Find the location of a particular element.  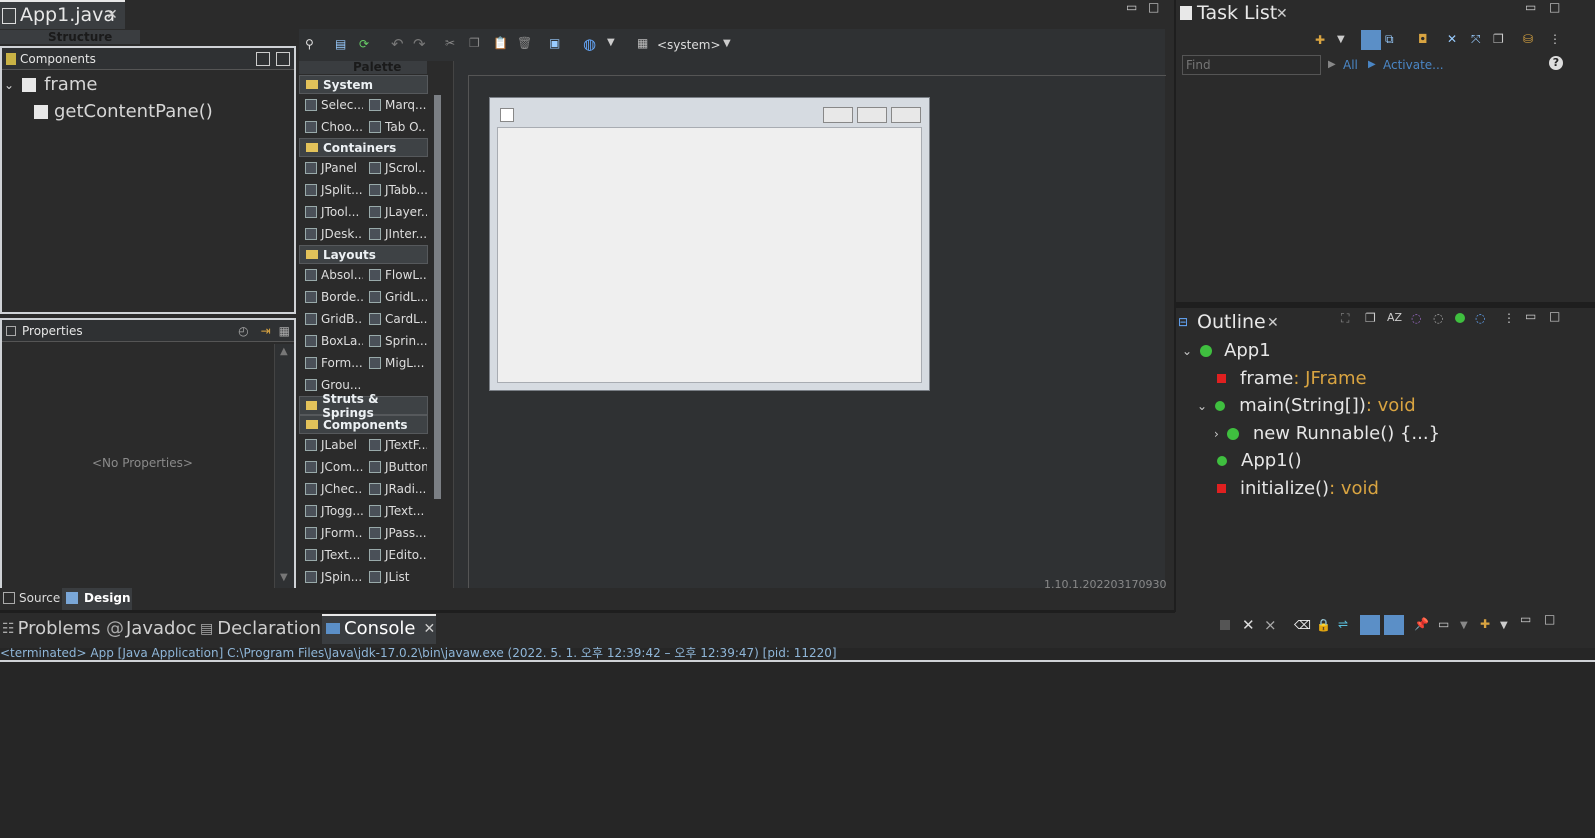

cut-icon: ✂ is located at coordinates (450, 43).